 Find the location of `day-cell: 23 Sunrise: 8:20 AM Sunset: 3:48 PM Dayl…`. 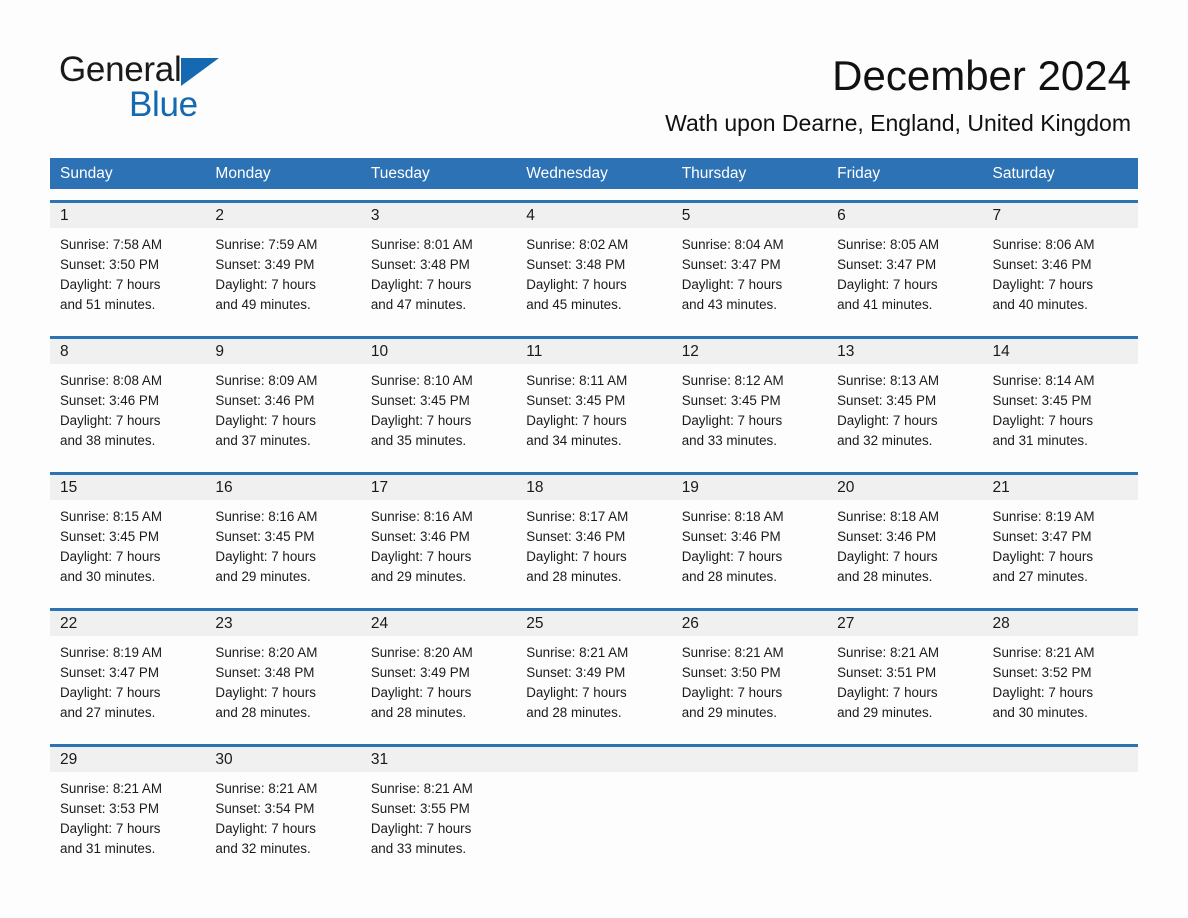

day-cell: 23 Sunrise: 8:20 AM Sunset: 3:48 PM Dayl… is located at coordinates (283, 672).